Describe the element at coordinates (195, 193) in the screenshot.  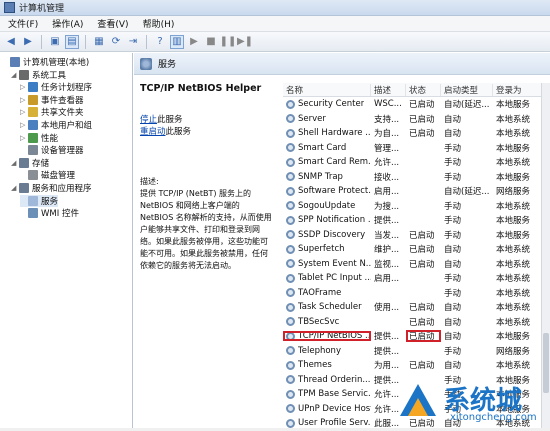
I see `description-line: 提供 TCP/IP (NetBT) 服务上的` at that location.